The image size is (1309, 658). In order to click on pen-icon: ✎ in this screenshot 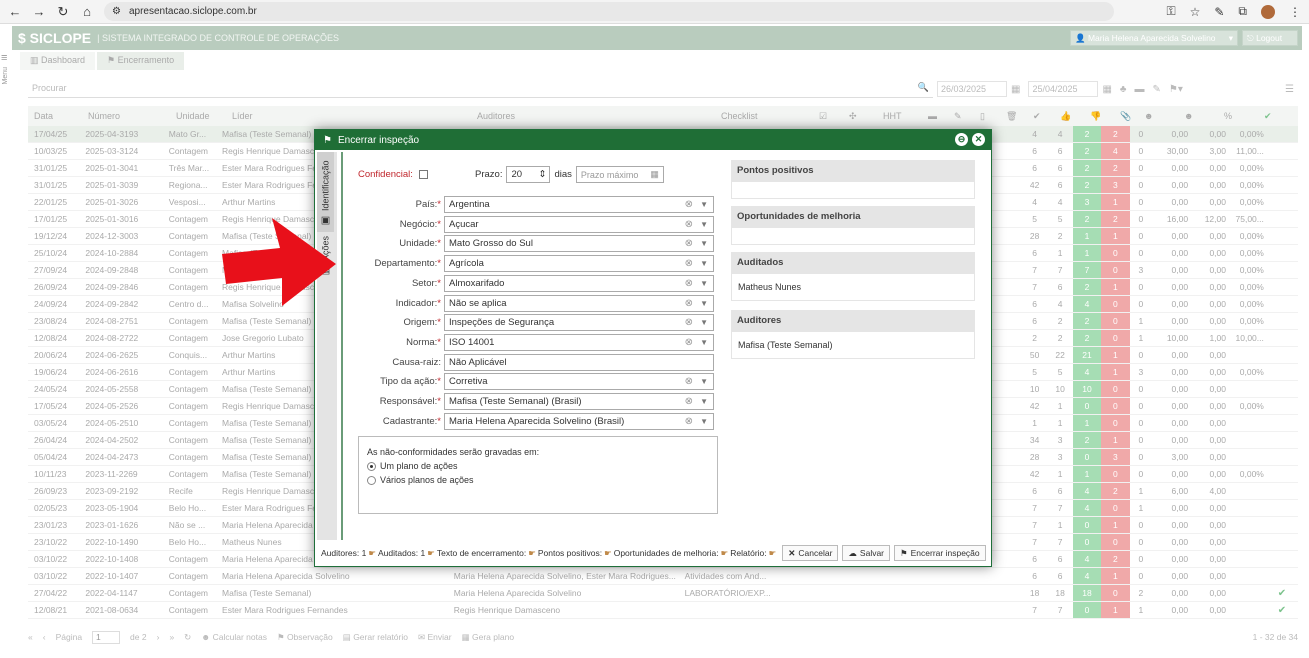, I will do `click(1219, 12)`.